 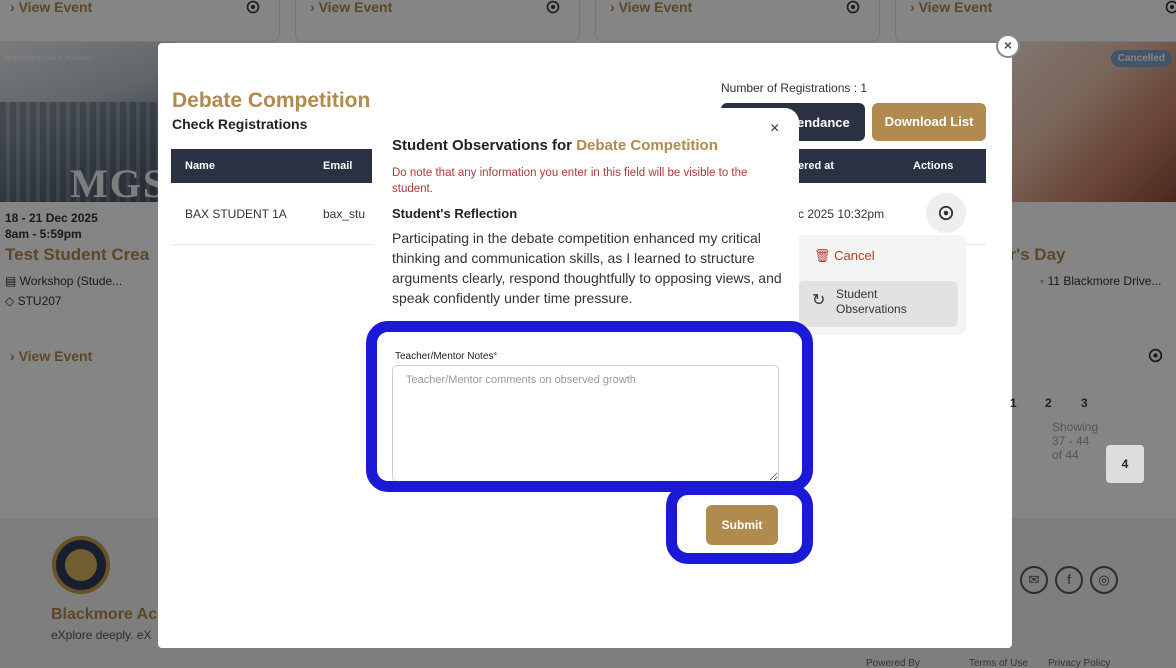 I want to click on close-icon: ×, so click(x=774, y=129).